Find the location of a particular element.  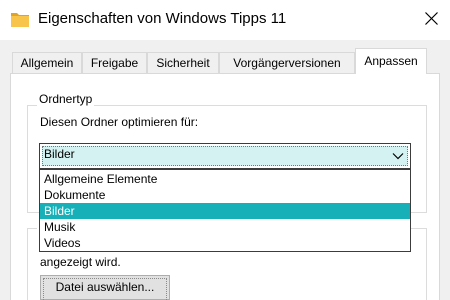

tab-allgemein: Allgemein is located at coordinates (47, 62).